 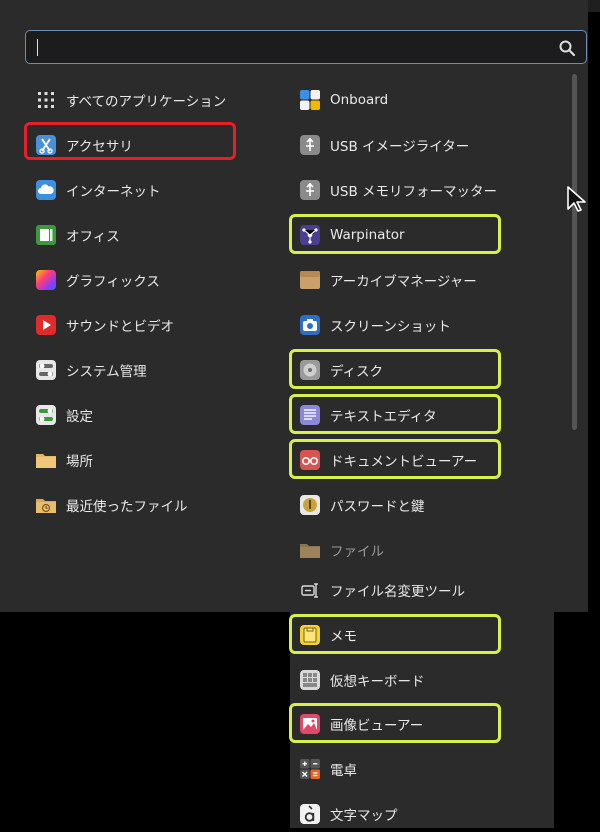 I want to click on category-all-applications: すべてのアプリケーション, so click(x=130, y=100).